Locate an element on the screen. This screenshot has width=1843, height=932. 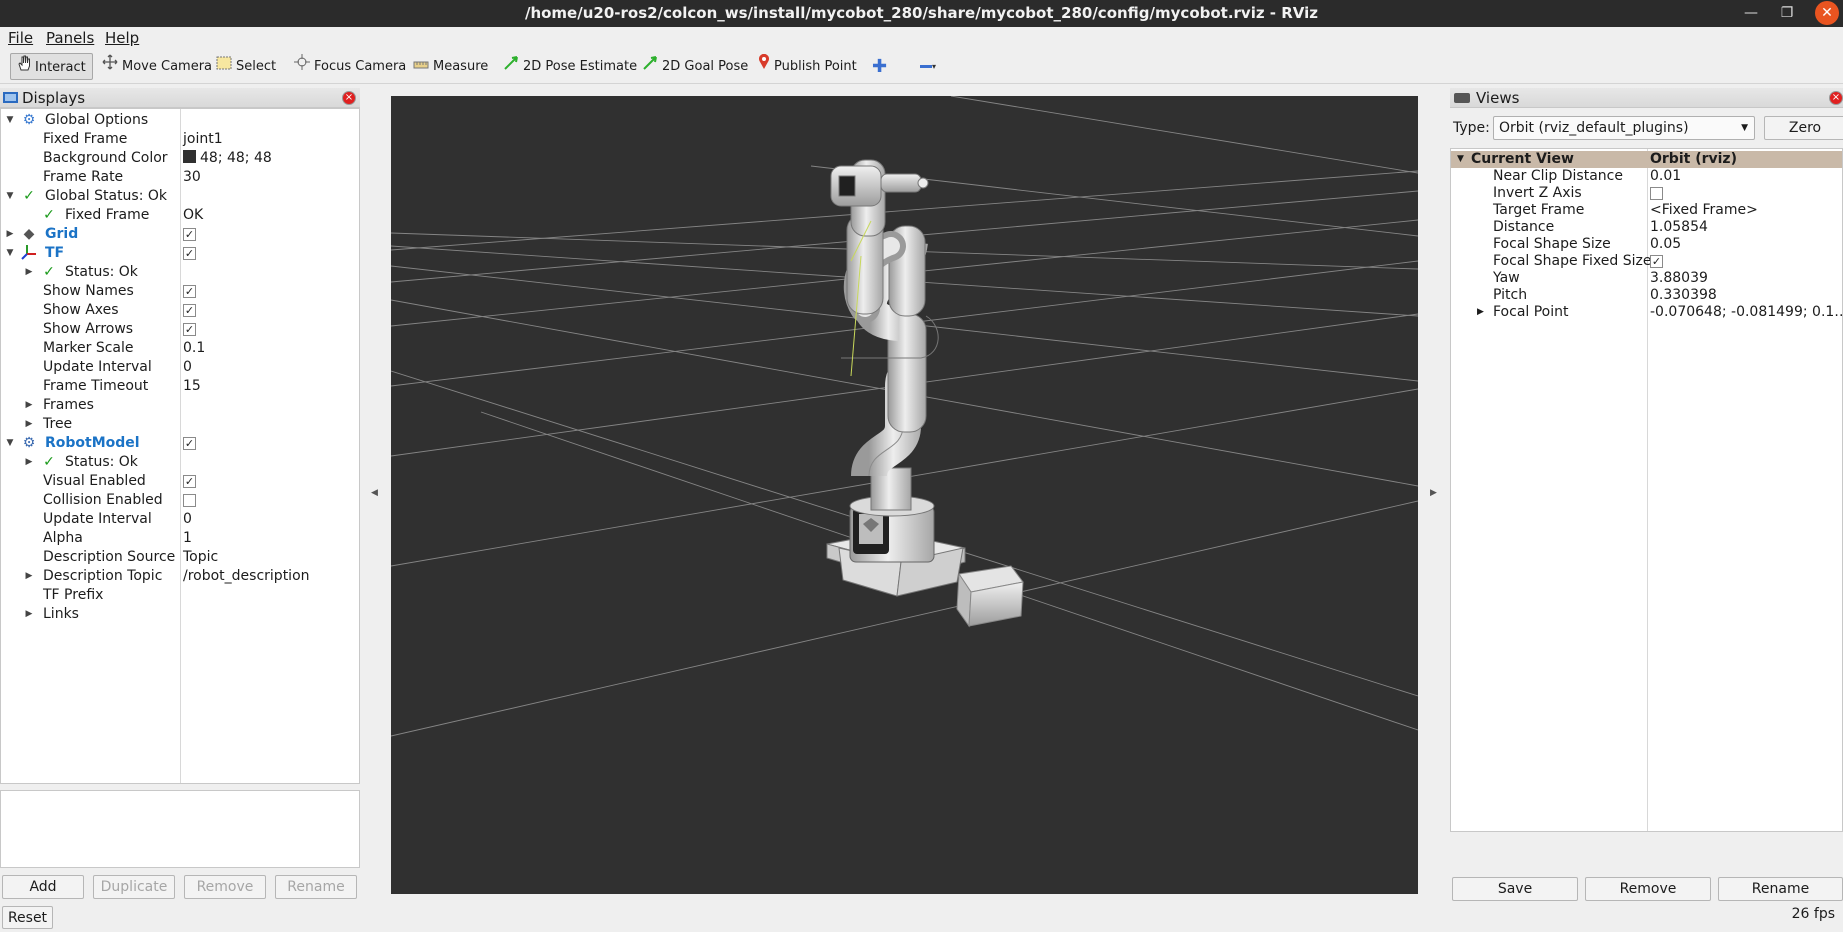
visual-enabled-checkbox: ✓ is located at coordinates (189, 481).